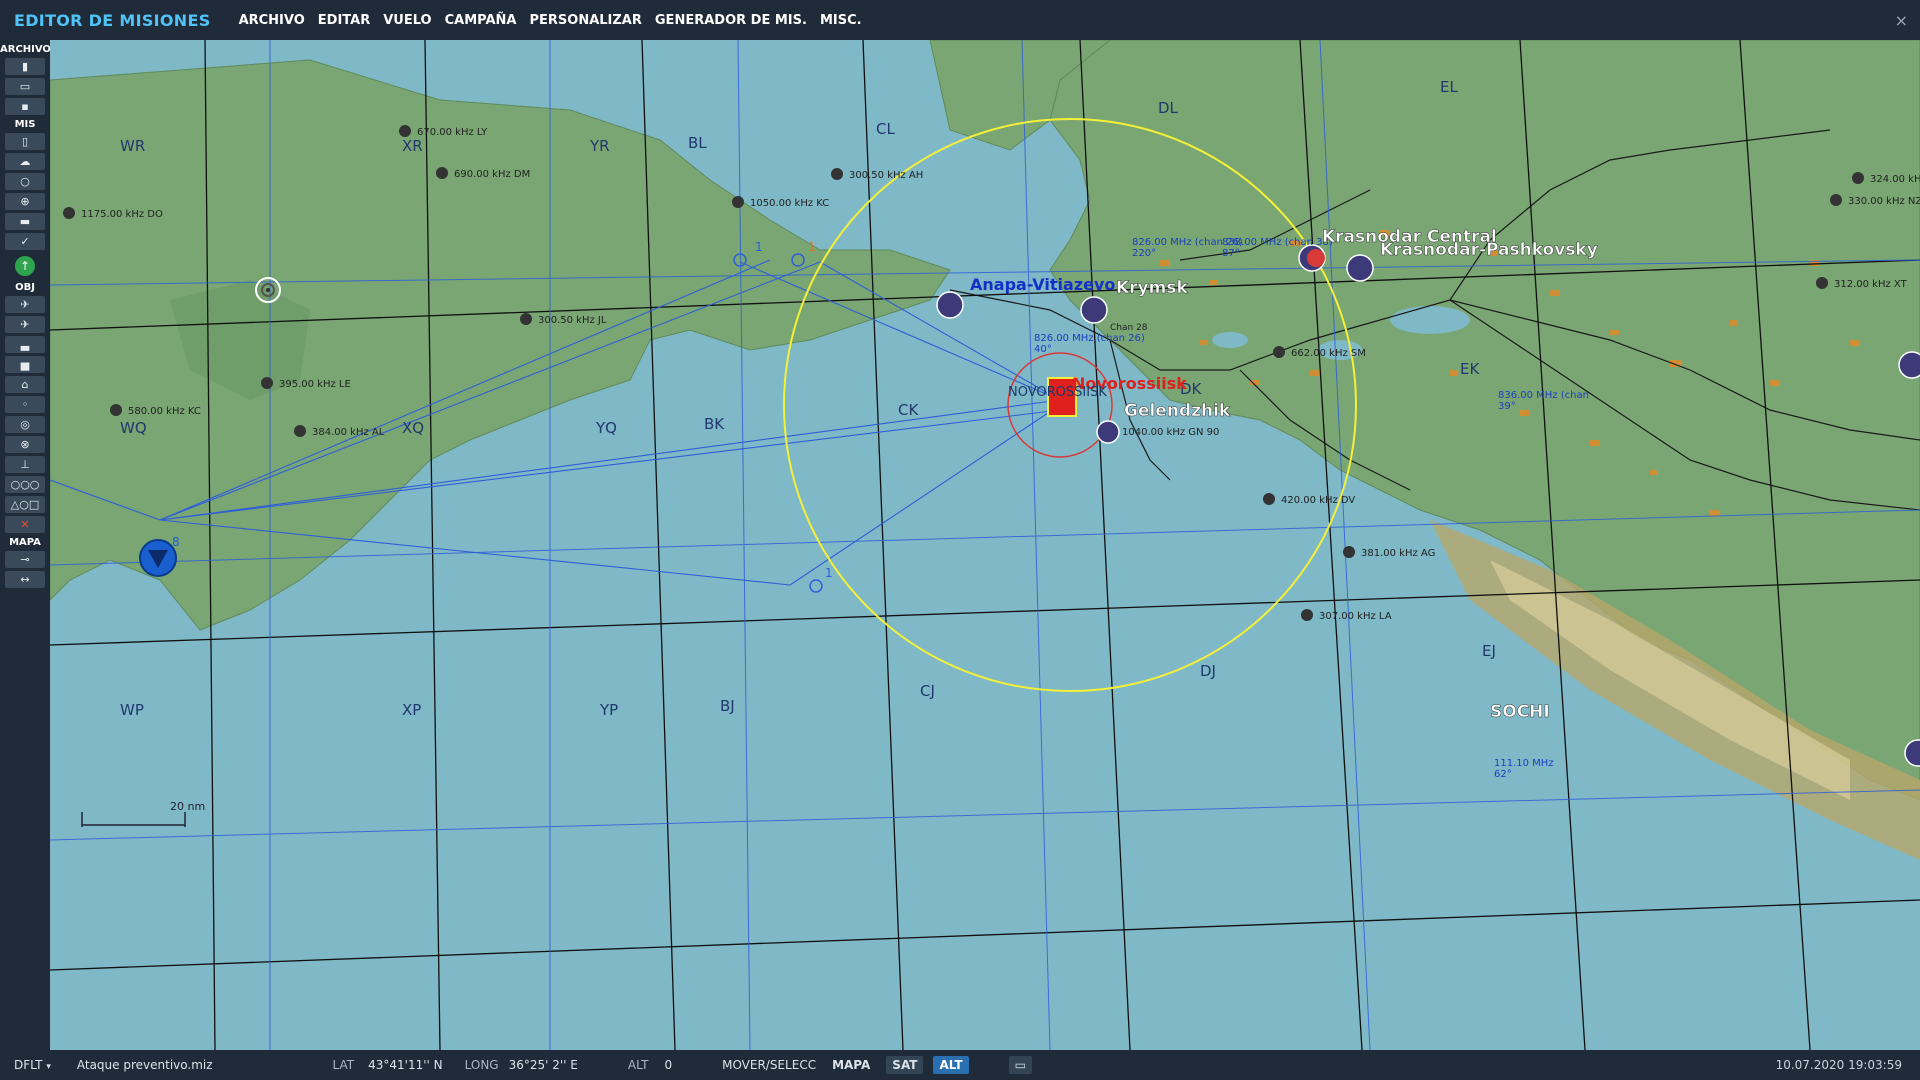 This screenshot has height=1080, width=1920. What do you see at coordinates (731, 20) in the screenshot?
I see `menu-generador: GENERADOR DE MIS.` at bounding box center [731, 20].